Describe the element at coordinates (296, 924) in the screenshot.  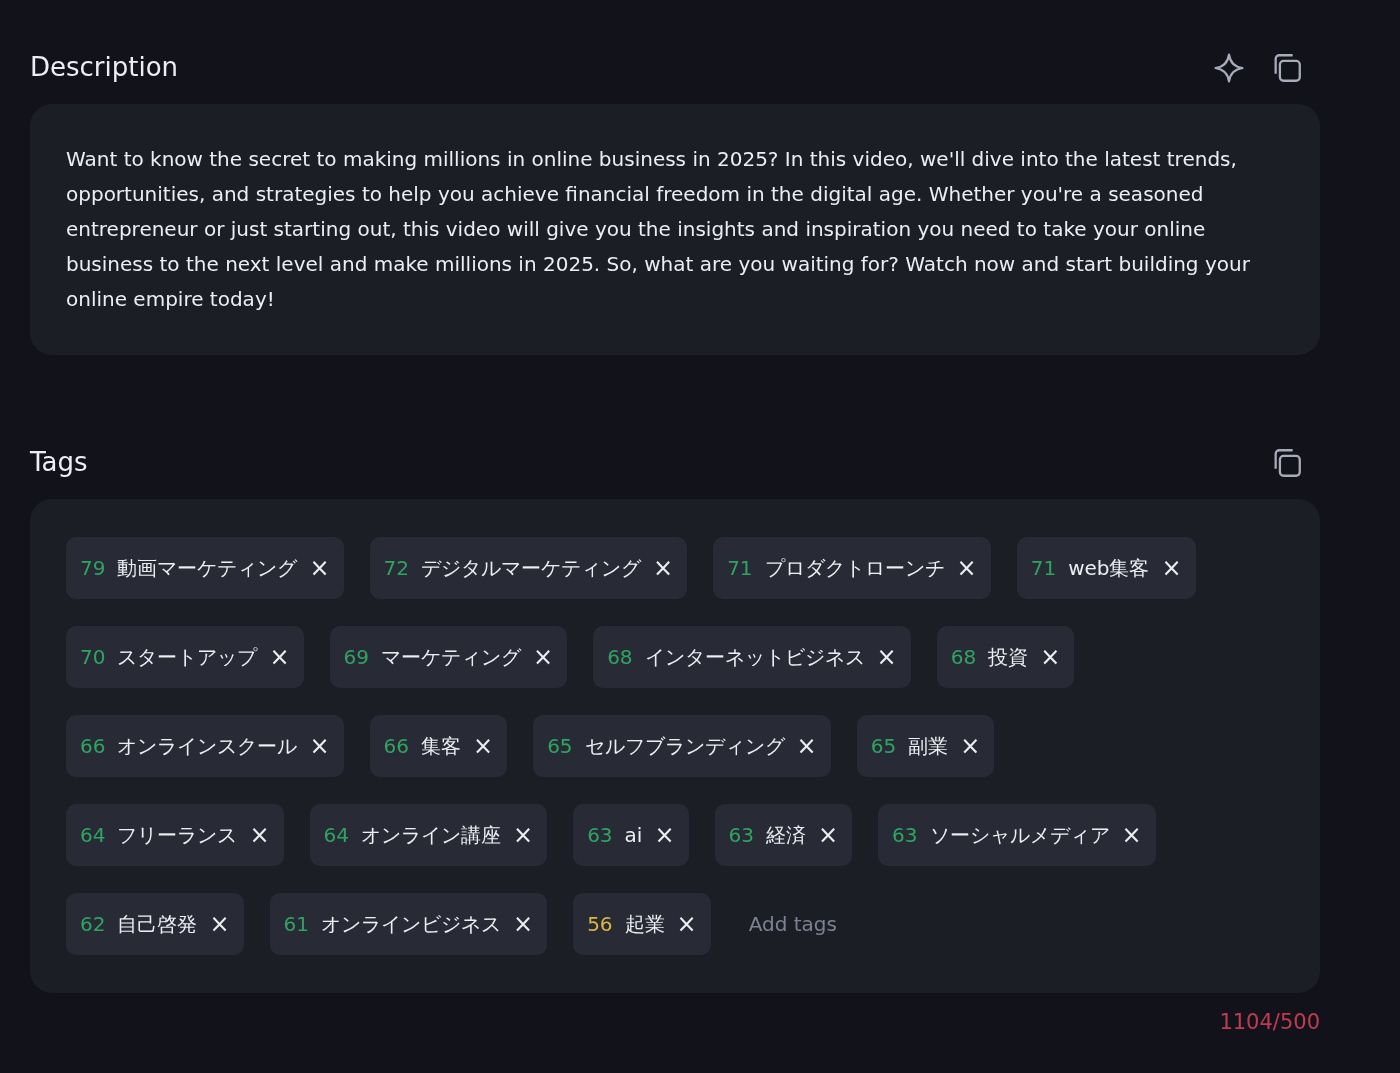
I see `tag-score: 61` at that location.